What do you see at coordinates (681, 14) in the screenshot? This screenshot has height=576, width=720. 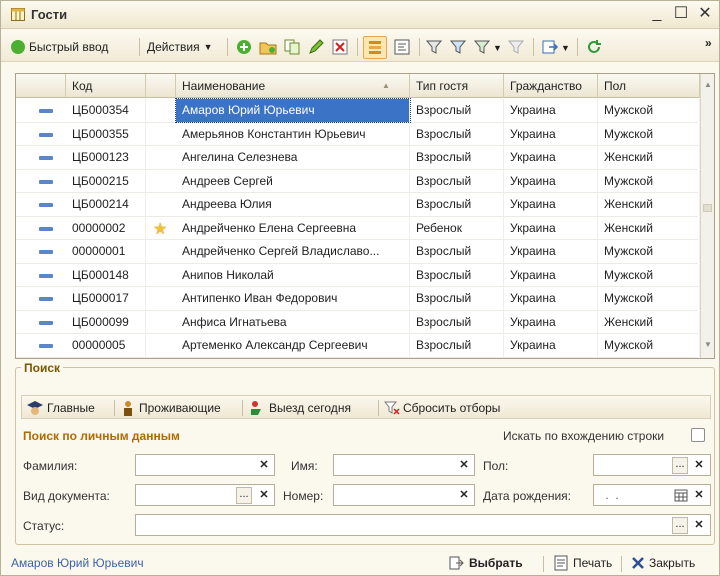 I see `maximize-button: ☐` at bounding box center [681, 14].